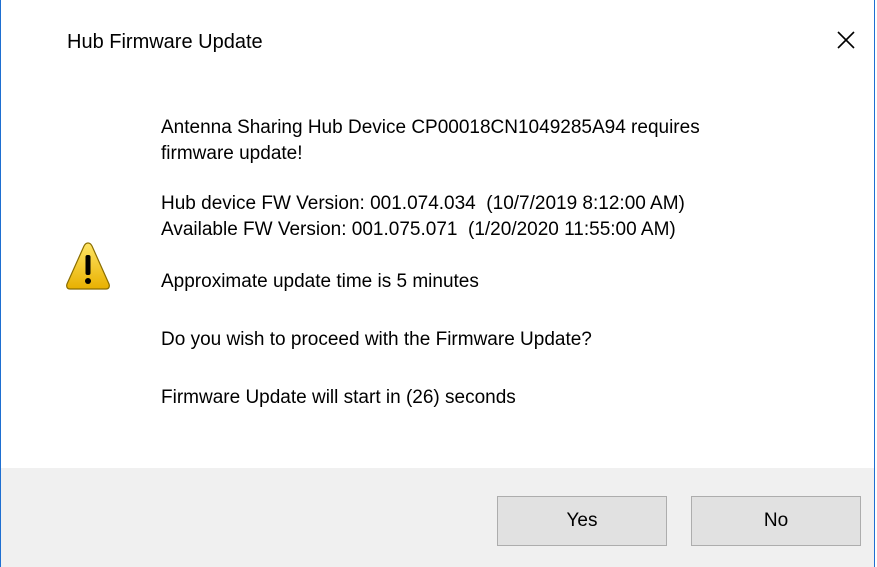 The image size is (877, 567). Describe the element at coordinates (776, 521) in the screenshot. I see `no-button: No` at that location.